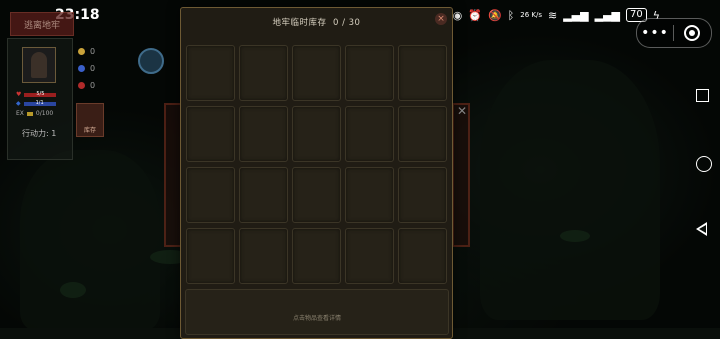 This screenshot has height=339, width=720. What do you see at coordinates (462, 111) in the screenshot?
I see `background-close-icon: ✕` at bounding box center [462, 111].